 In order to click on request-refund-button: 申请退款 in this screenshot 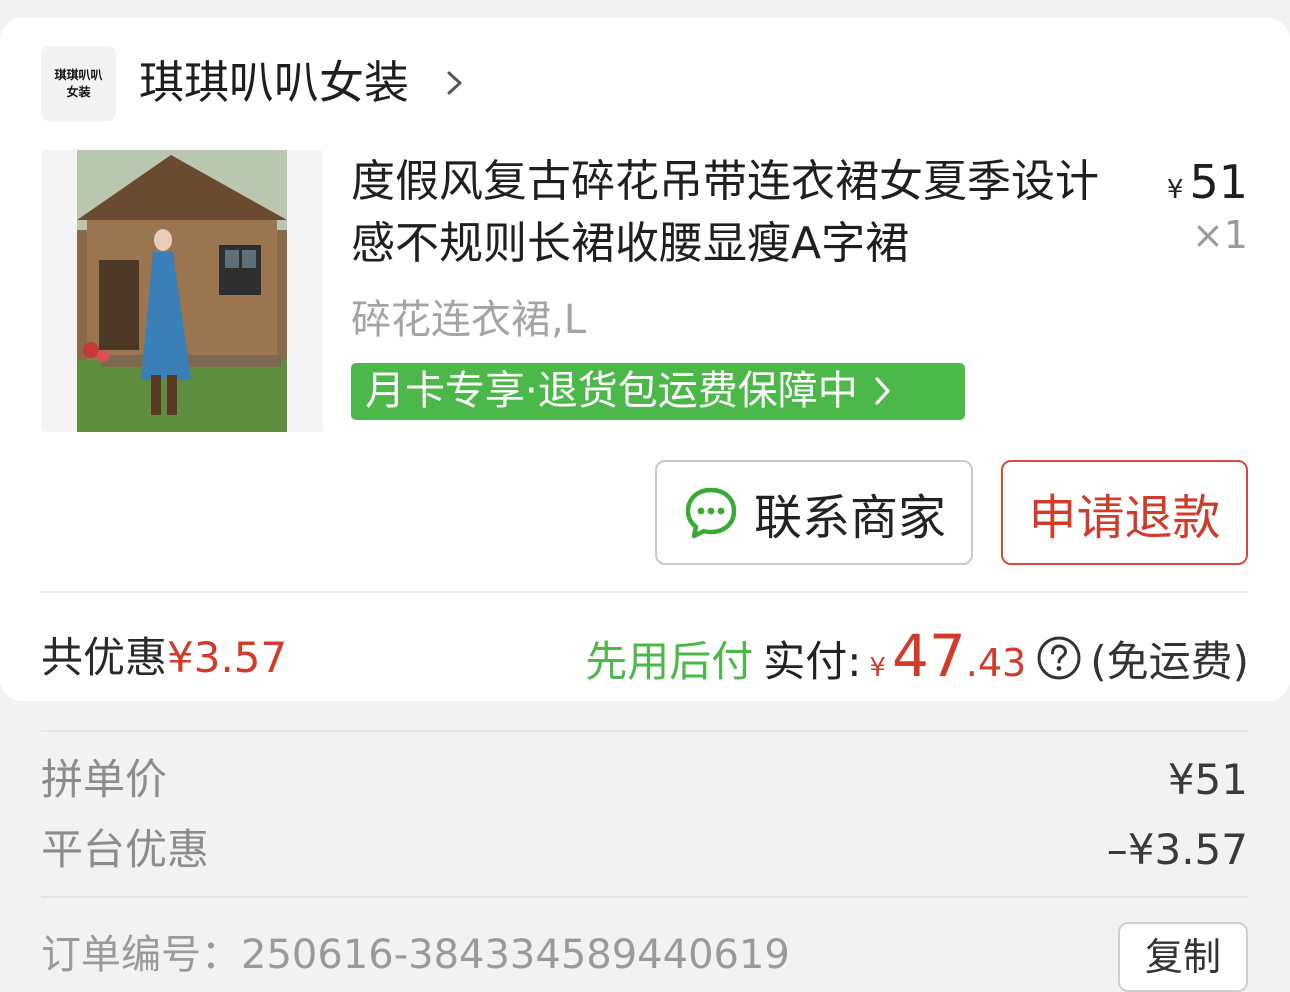, I will do `click(1124, 512)`.